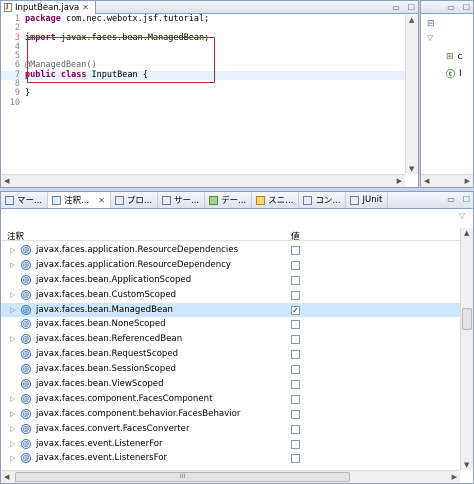 The height and width of the screenshot is (484, 474). Describe the element at coordinates (462, 215) in the screenshot. I see `view-menu-icon: ▽` at that location.